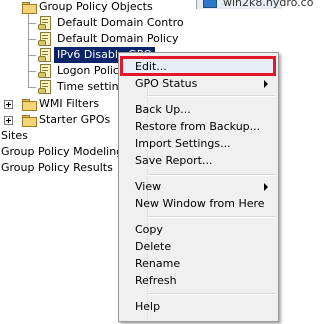 The height and width of the screenshot is (324, 320). What do you see at coordinates (200, 204) in the screenshot?
I see `menu-item-new-window-from-here: New Window from Here` at bounding box center [200, 204].